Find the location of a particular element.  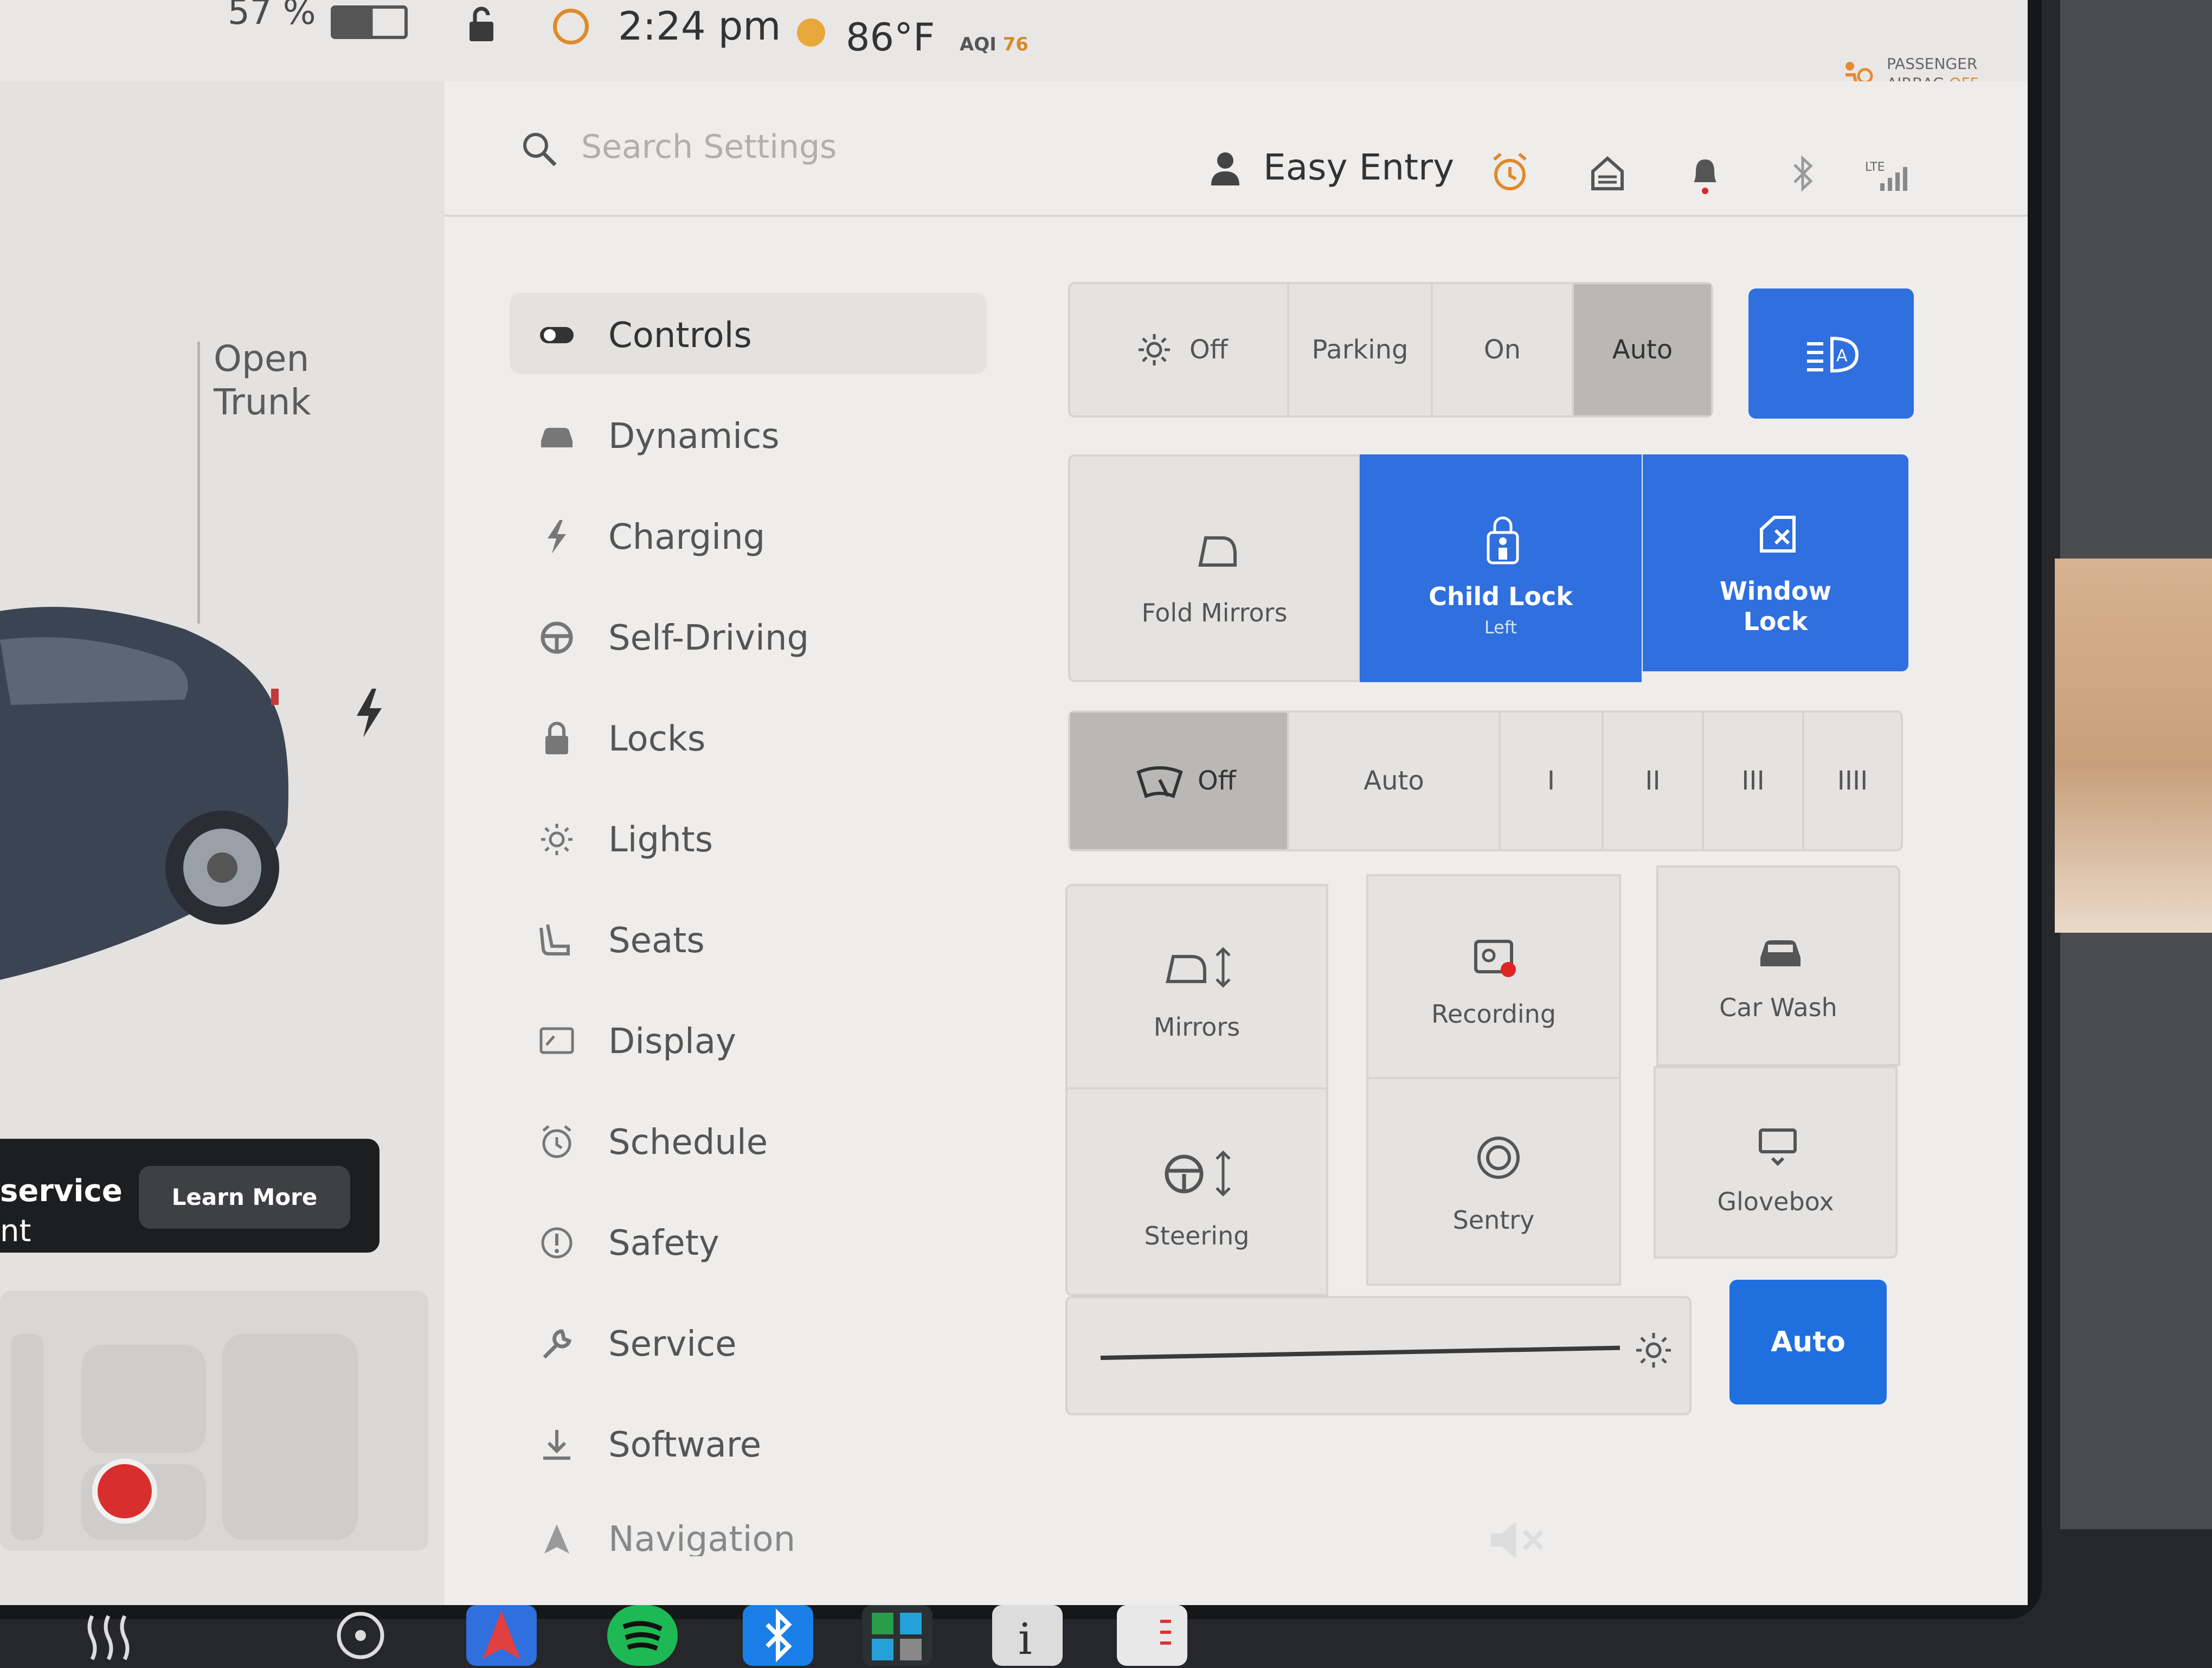

bluetooth-app-icon is located at coordinates (778, 1635).